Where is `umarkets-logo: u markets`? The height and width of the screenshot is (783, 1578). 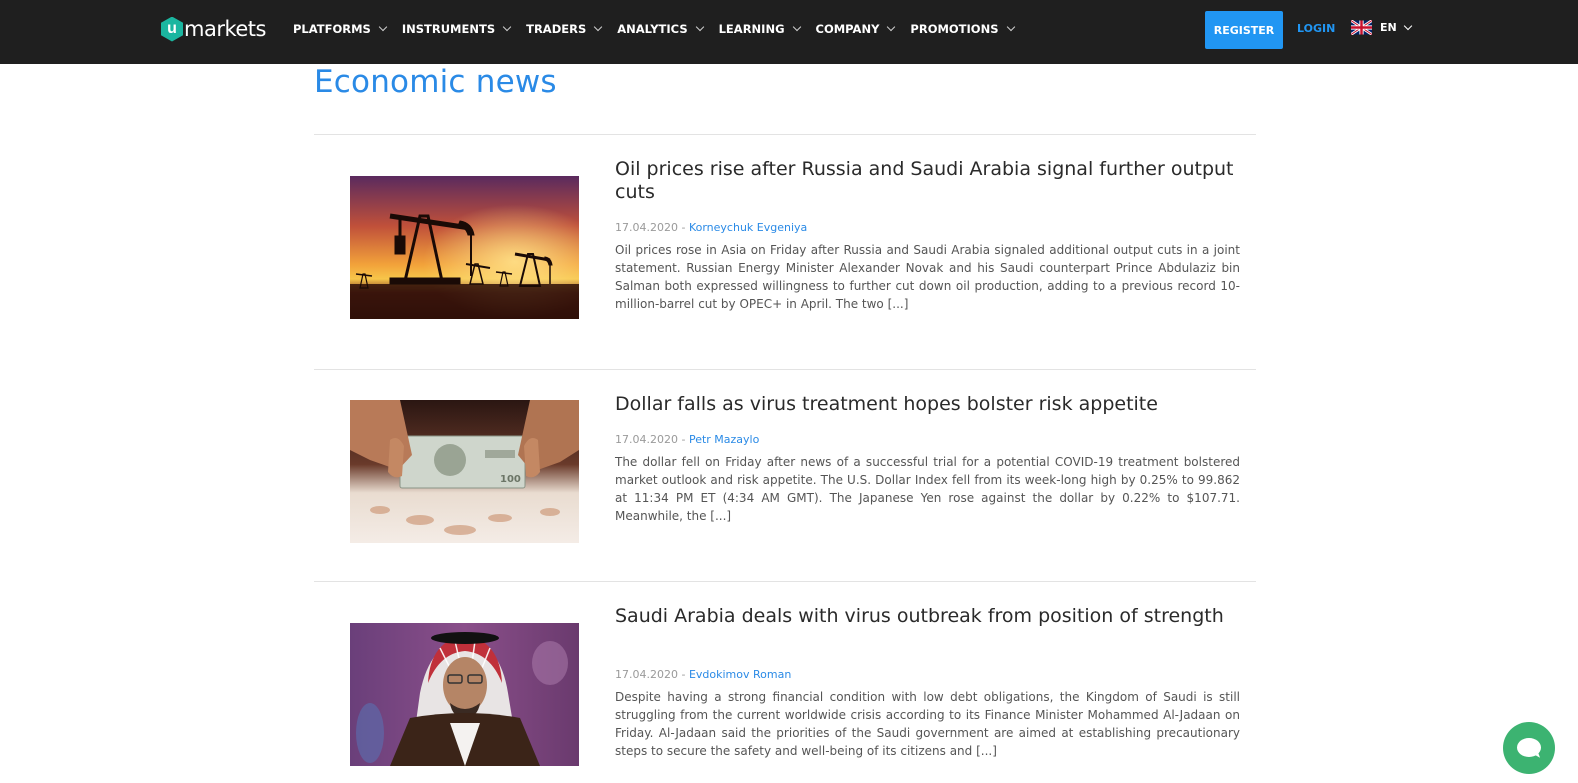 umarkets-logo: u markets is located at coordinates (213, 29).